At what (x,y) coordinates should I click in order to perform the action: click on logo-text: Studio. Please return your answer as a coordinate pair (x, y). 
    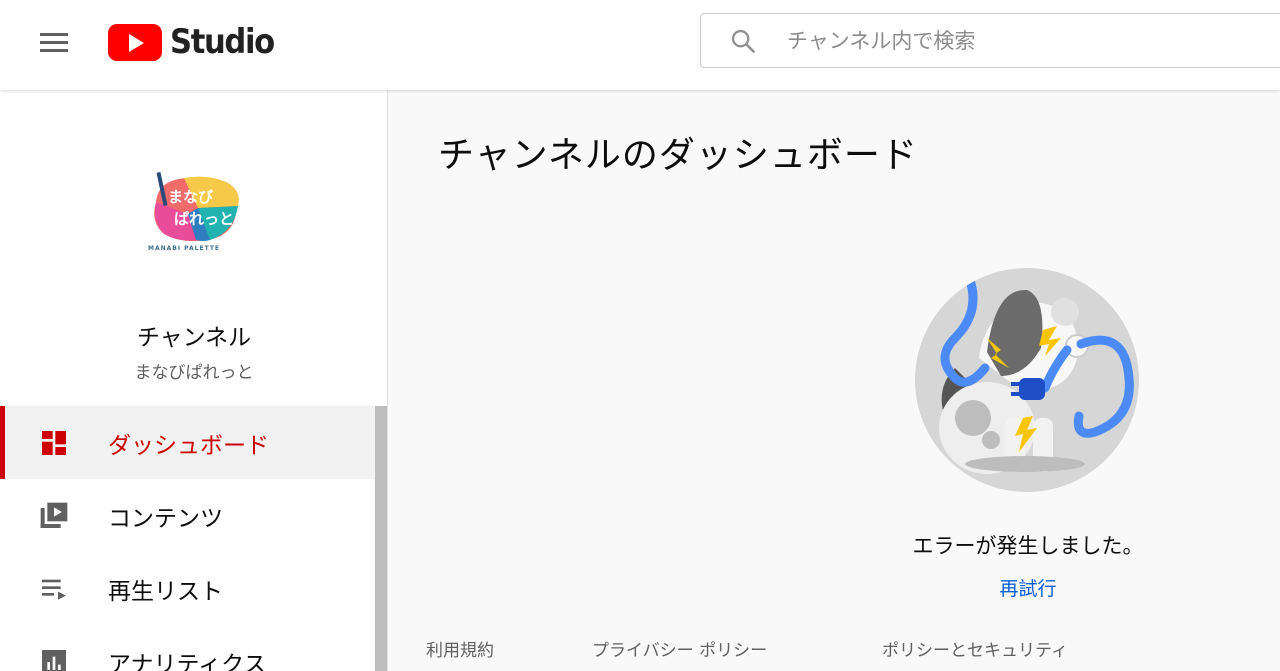
    Looking at the image, I should click on (222, 42).